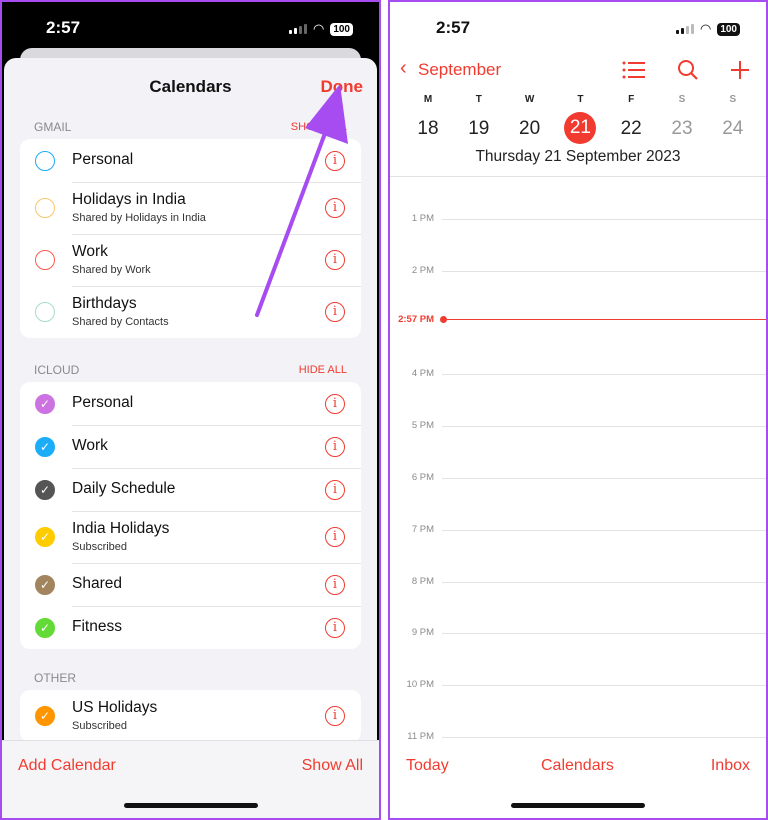  What do you see at coordinates (422, 477) in the screenshot?
I see `hour-label: 6 PM` at bounding box center [422, 477].